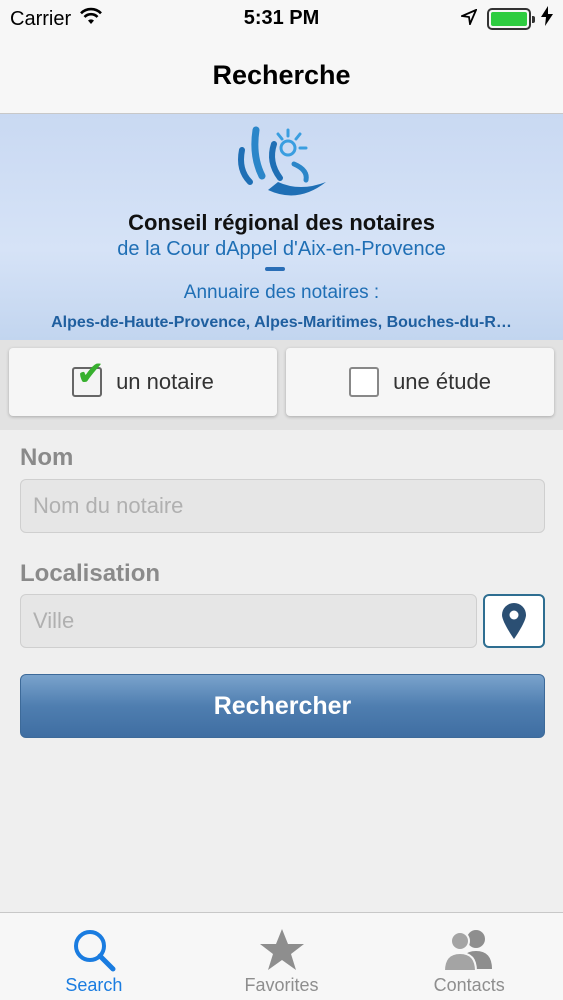  I want to click on map-pin-icon, so click(514, 621).